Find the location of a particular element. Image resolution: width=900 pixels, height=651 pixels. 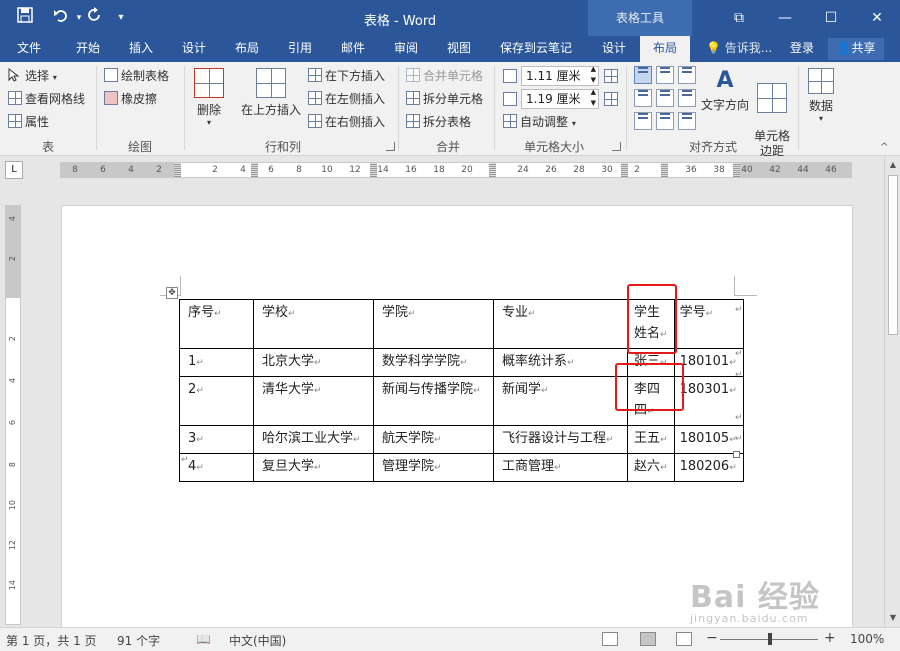

maximize-button: ☐ is located at coordinates (831, 18).